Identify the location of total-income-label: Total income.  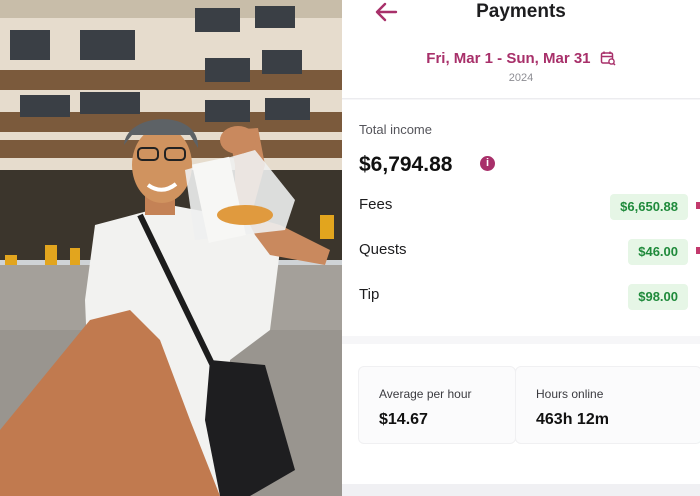
(395, 129).